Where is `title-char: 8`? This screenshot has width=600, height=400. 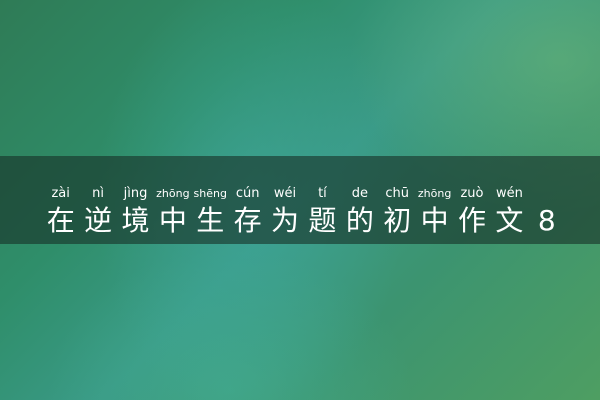 title-char: 8 is located at coordinates (546, 196).